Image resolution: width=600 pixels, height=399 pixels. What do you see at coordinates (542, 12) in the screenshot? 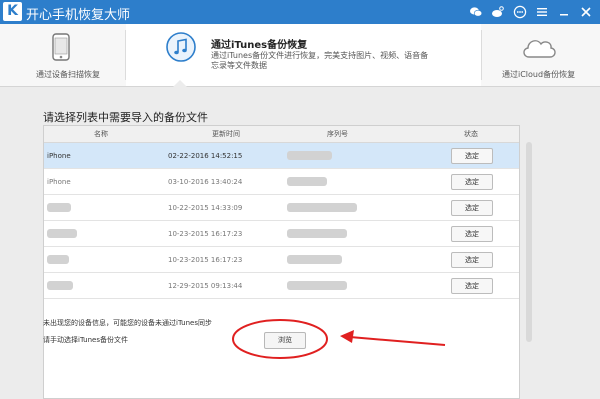
I see `menu-icon` at bounding box center [542, 12].